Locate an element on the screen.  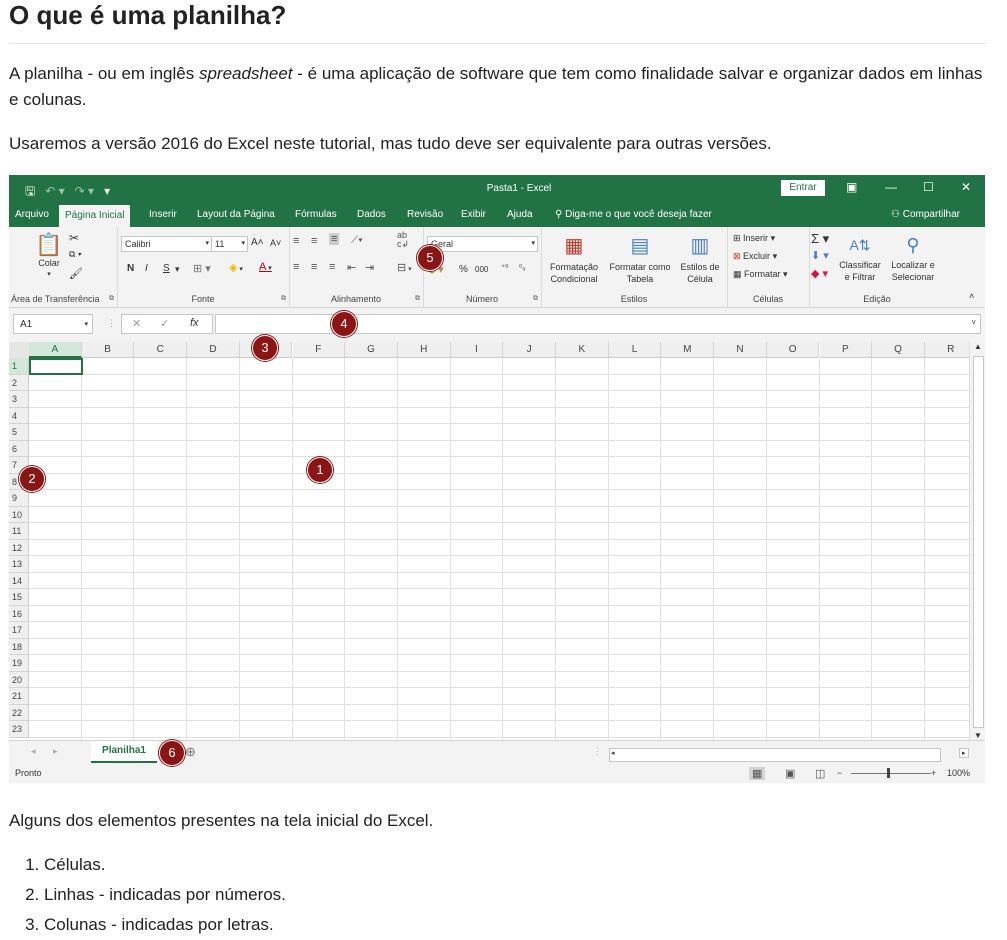
horizontal-scrollbar: ◂ is located at coordinates (775, 755).